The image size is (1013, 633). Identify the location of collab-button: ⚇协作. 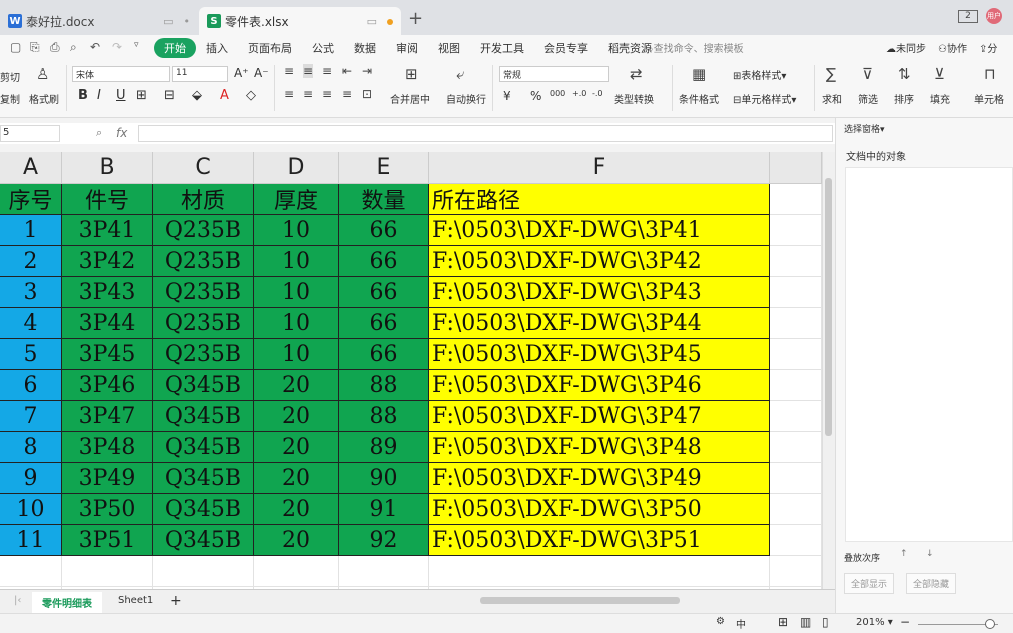
(952, 47).